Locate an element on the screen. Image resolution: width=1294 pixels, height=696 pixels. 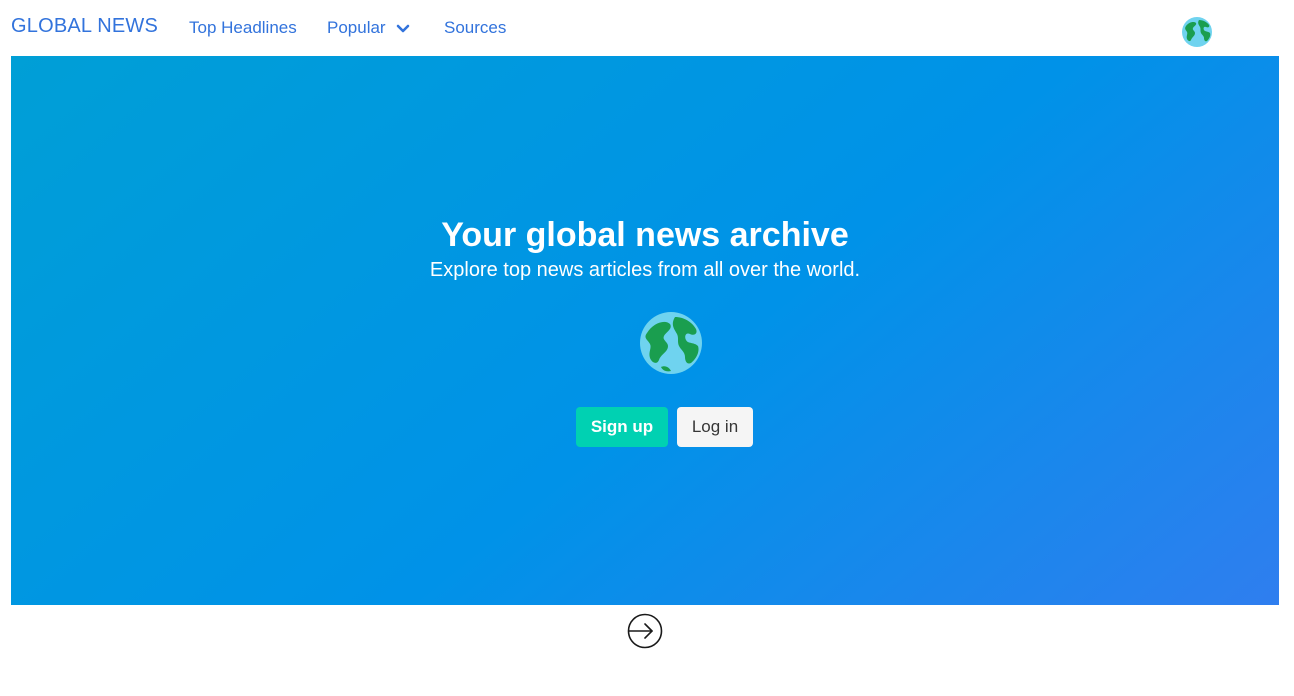
enter-arrow-icon is located at coordinates (645, 631).